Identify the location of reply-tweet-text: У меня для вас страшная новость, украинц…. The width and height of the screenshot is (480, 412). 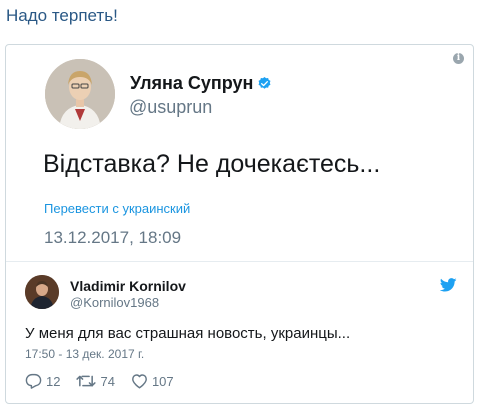
(188, 333).